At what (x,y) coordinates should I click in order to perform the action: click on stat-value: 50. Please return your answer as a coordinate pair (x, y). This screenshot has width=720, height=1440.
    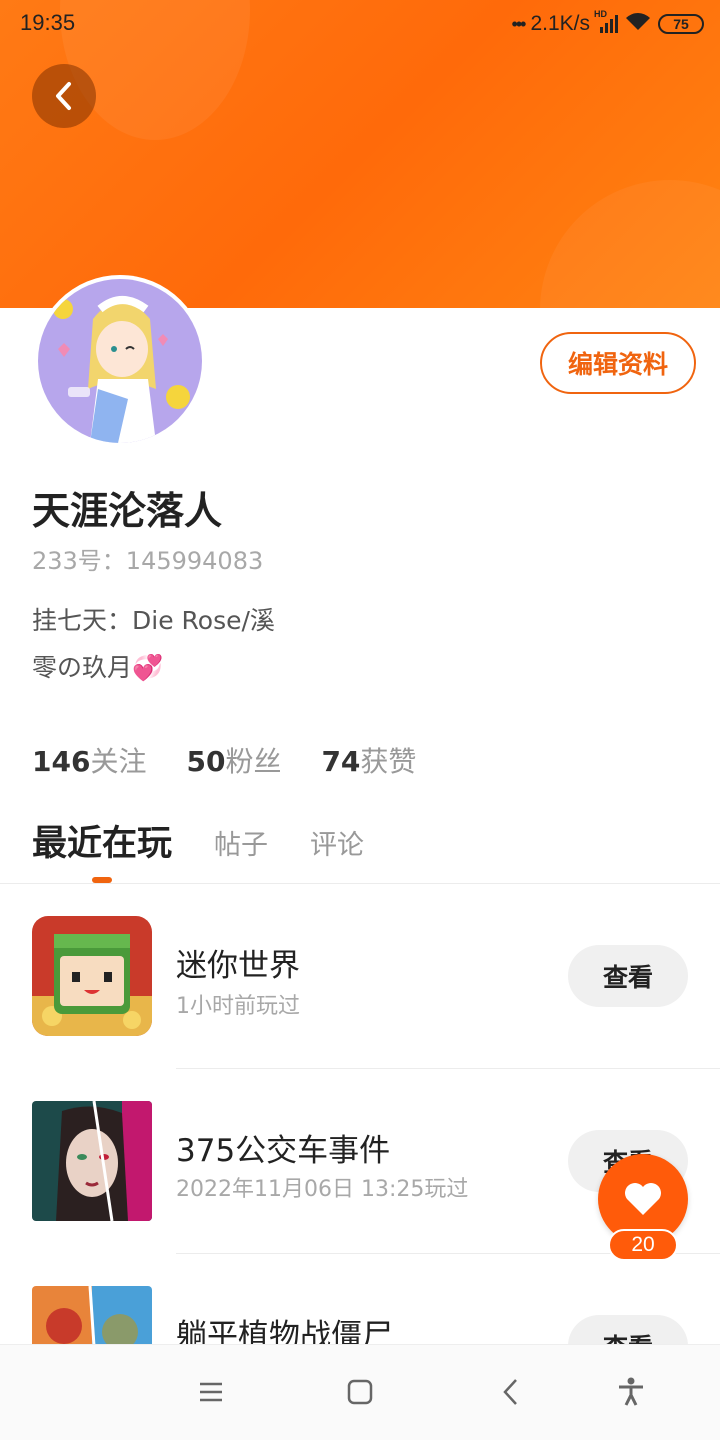
    Looking at the image, I should click on (206, 761).